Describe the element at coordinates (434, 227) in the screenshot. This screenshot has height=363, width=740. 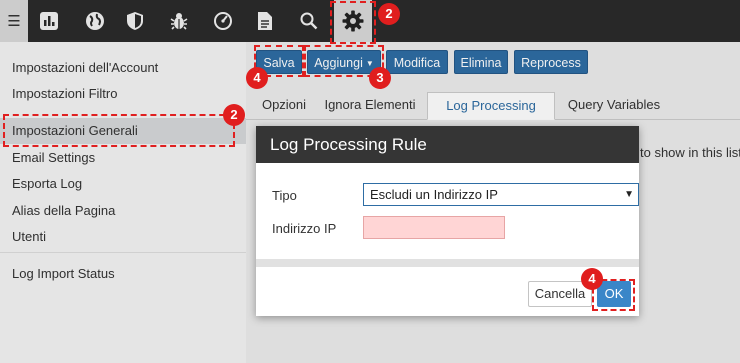
I see `ip-address-input` at that location.